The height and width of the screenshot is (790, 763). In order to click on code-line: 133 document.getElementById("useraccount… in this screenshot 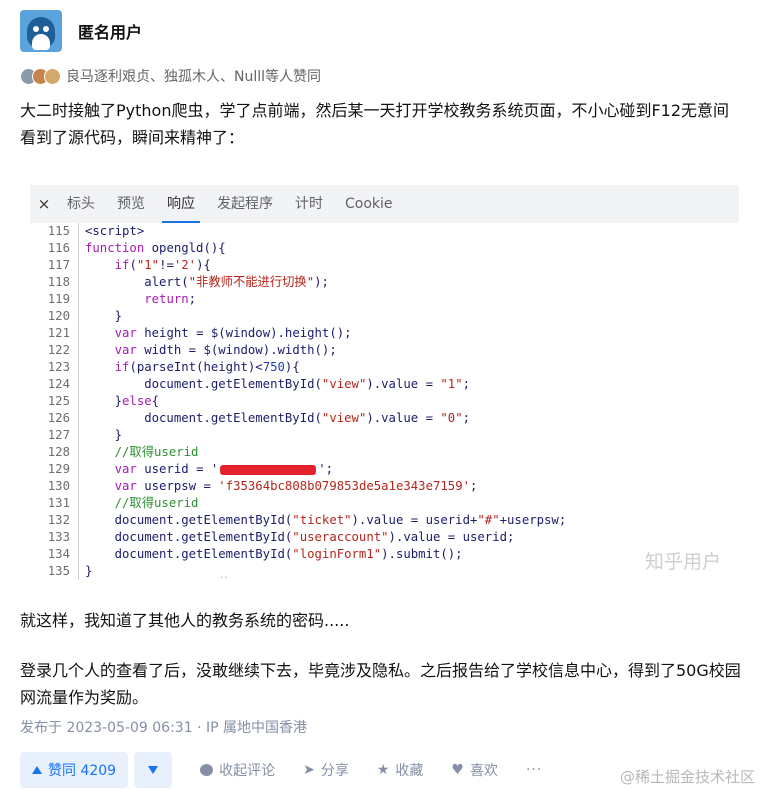, I will do `click(384, 537)`.